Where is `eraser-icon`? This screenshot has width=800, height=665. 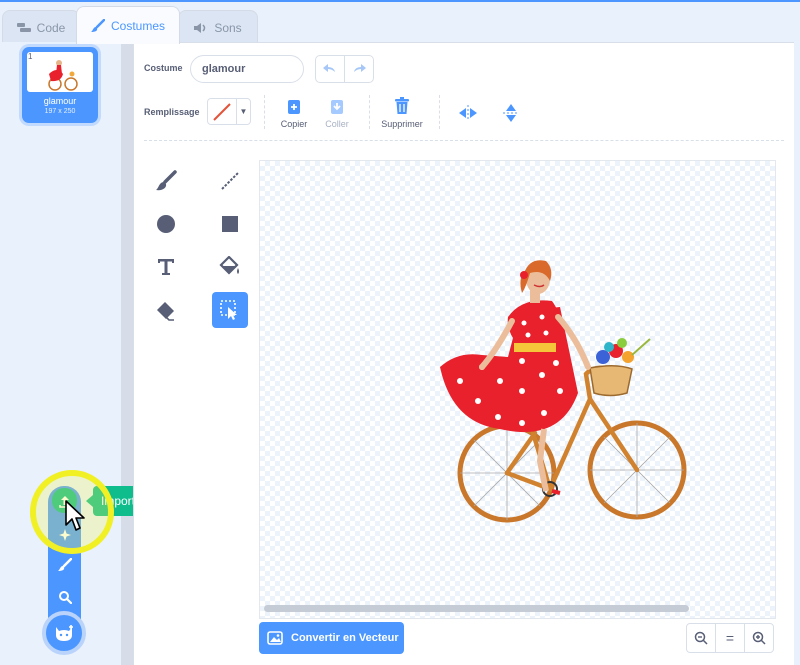
eraser-icon is located at coordinates (165, 311).